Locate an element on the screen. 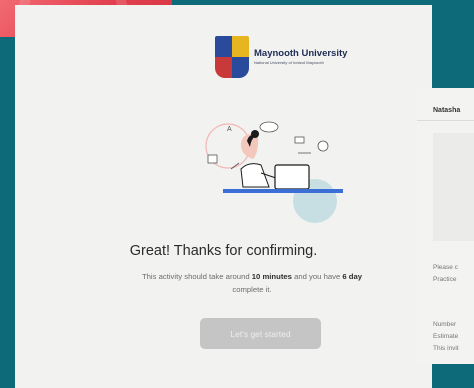 The image size is (474, 388). divider is located at coordinates (445, 120).